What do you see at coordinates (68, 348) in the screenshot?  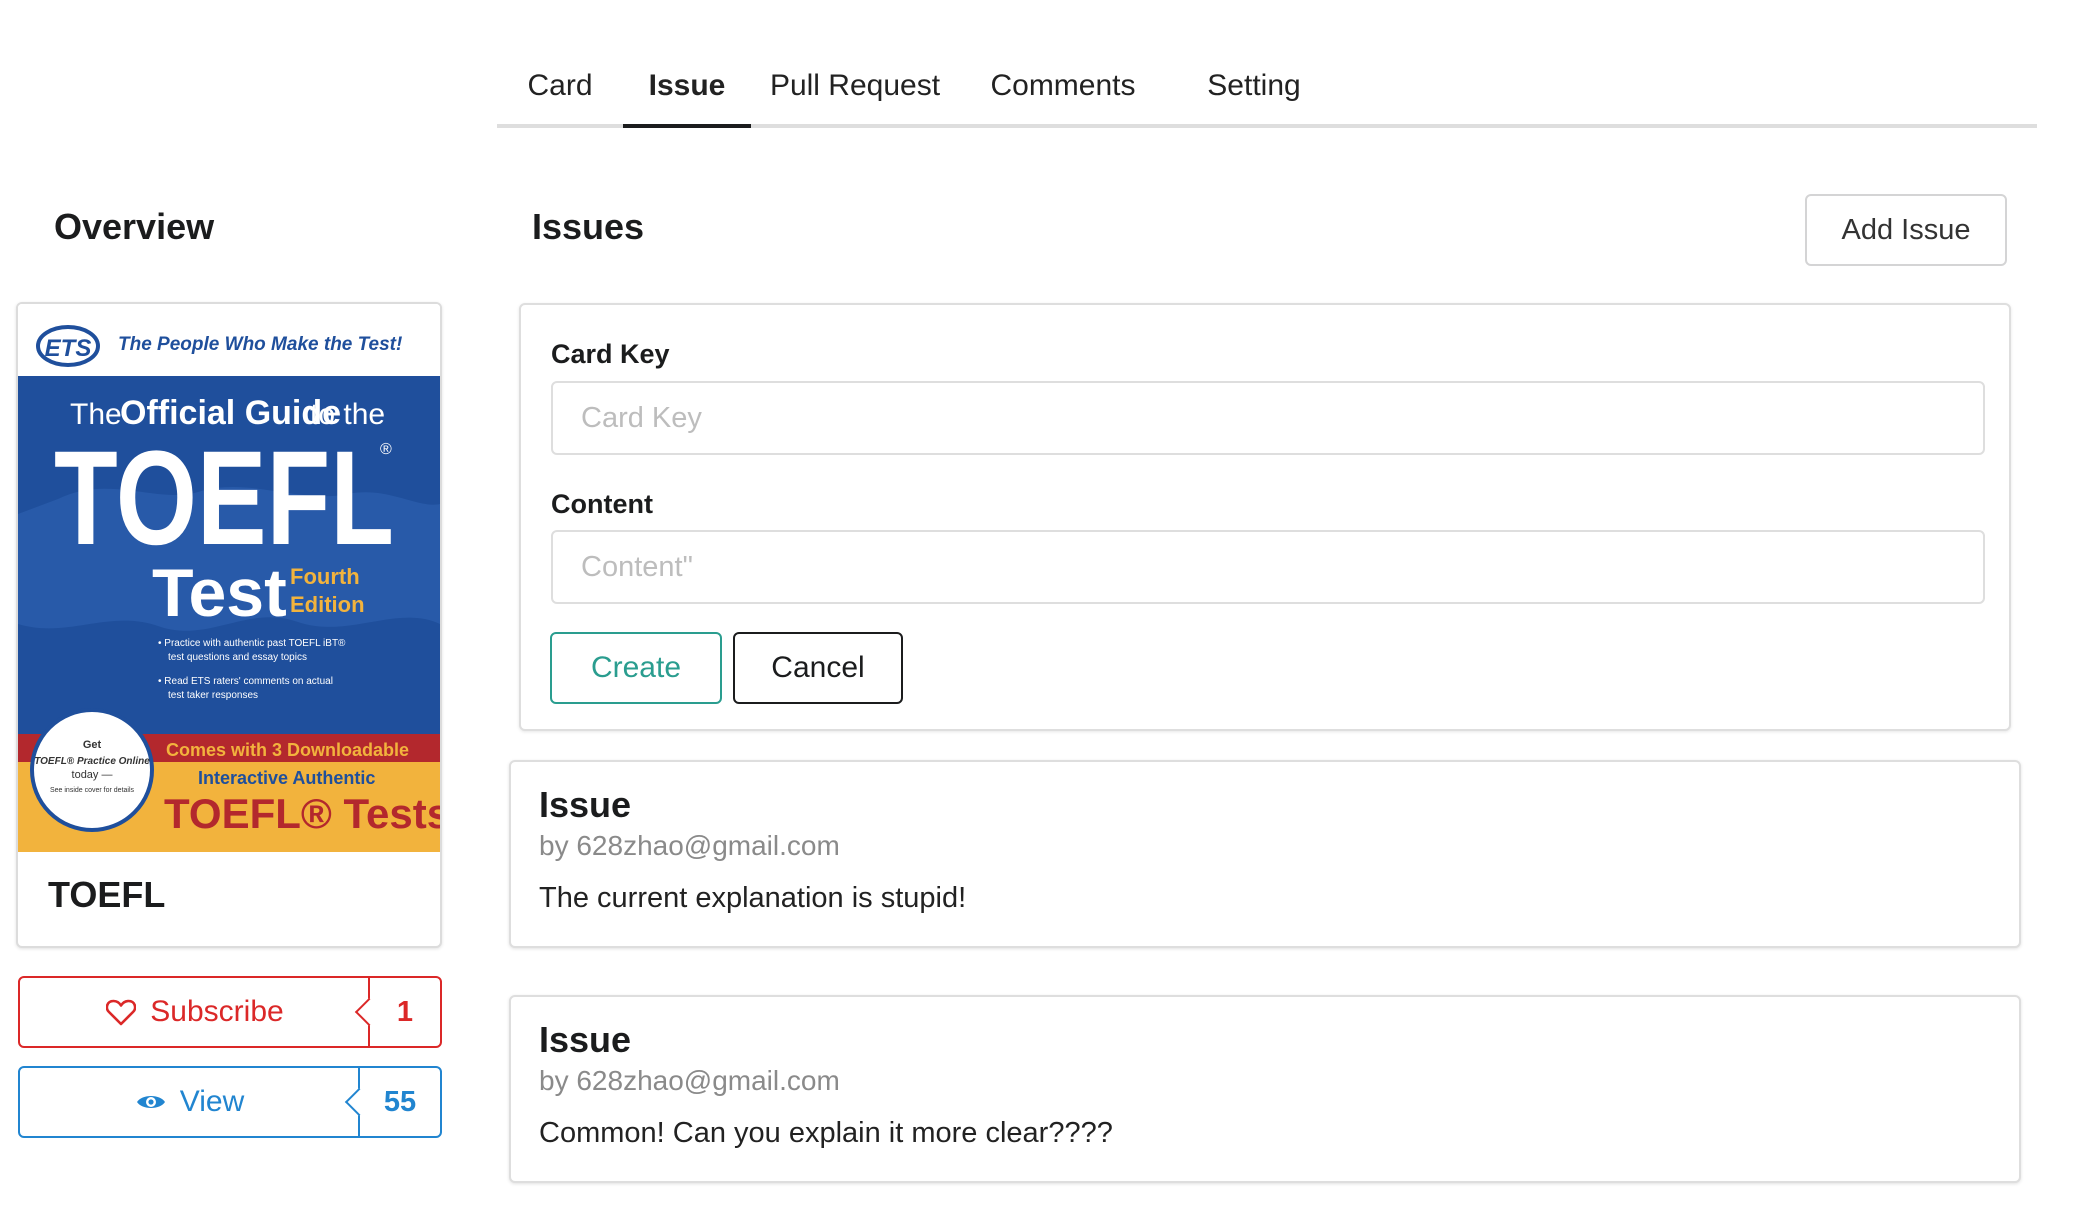 I see `svg-text: ETS` at bounding box center [68, 348].